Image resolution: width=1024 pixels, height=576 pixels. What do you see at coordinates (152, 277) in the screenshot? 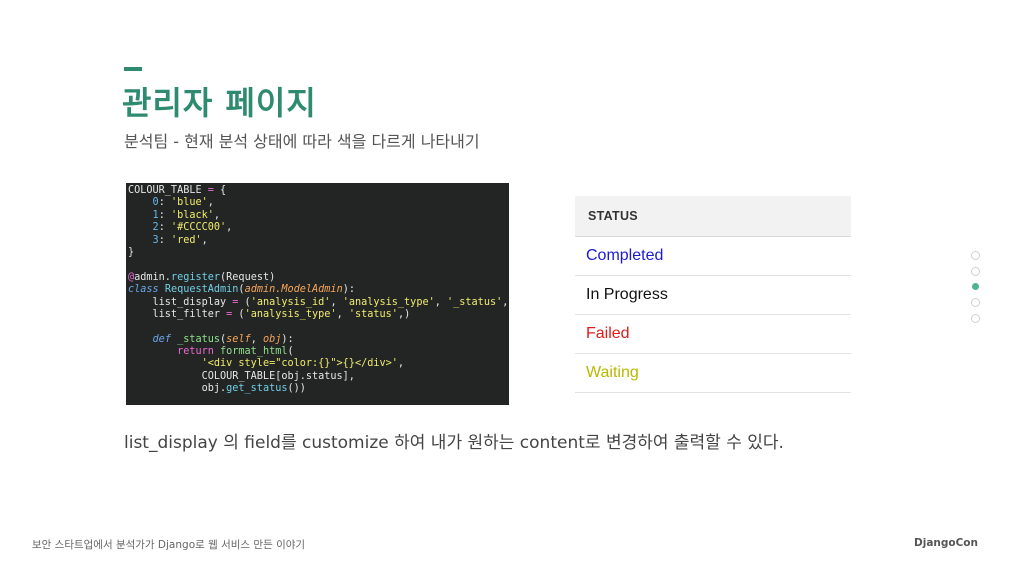
I see `code-token: admin.` at bounding box center [152, 277].